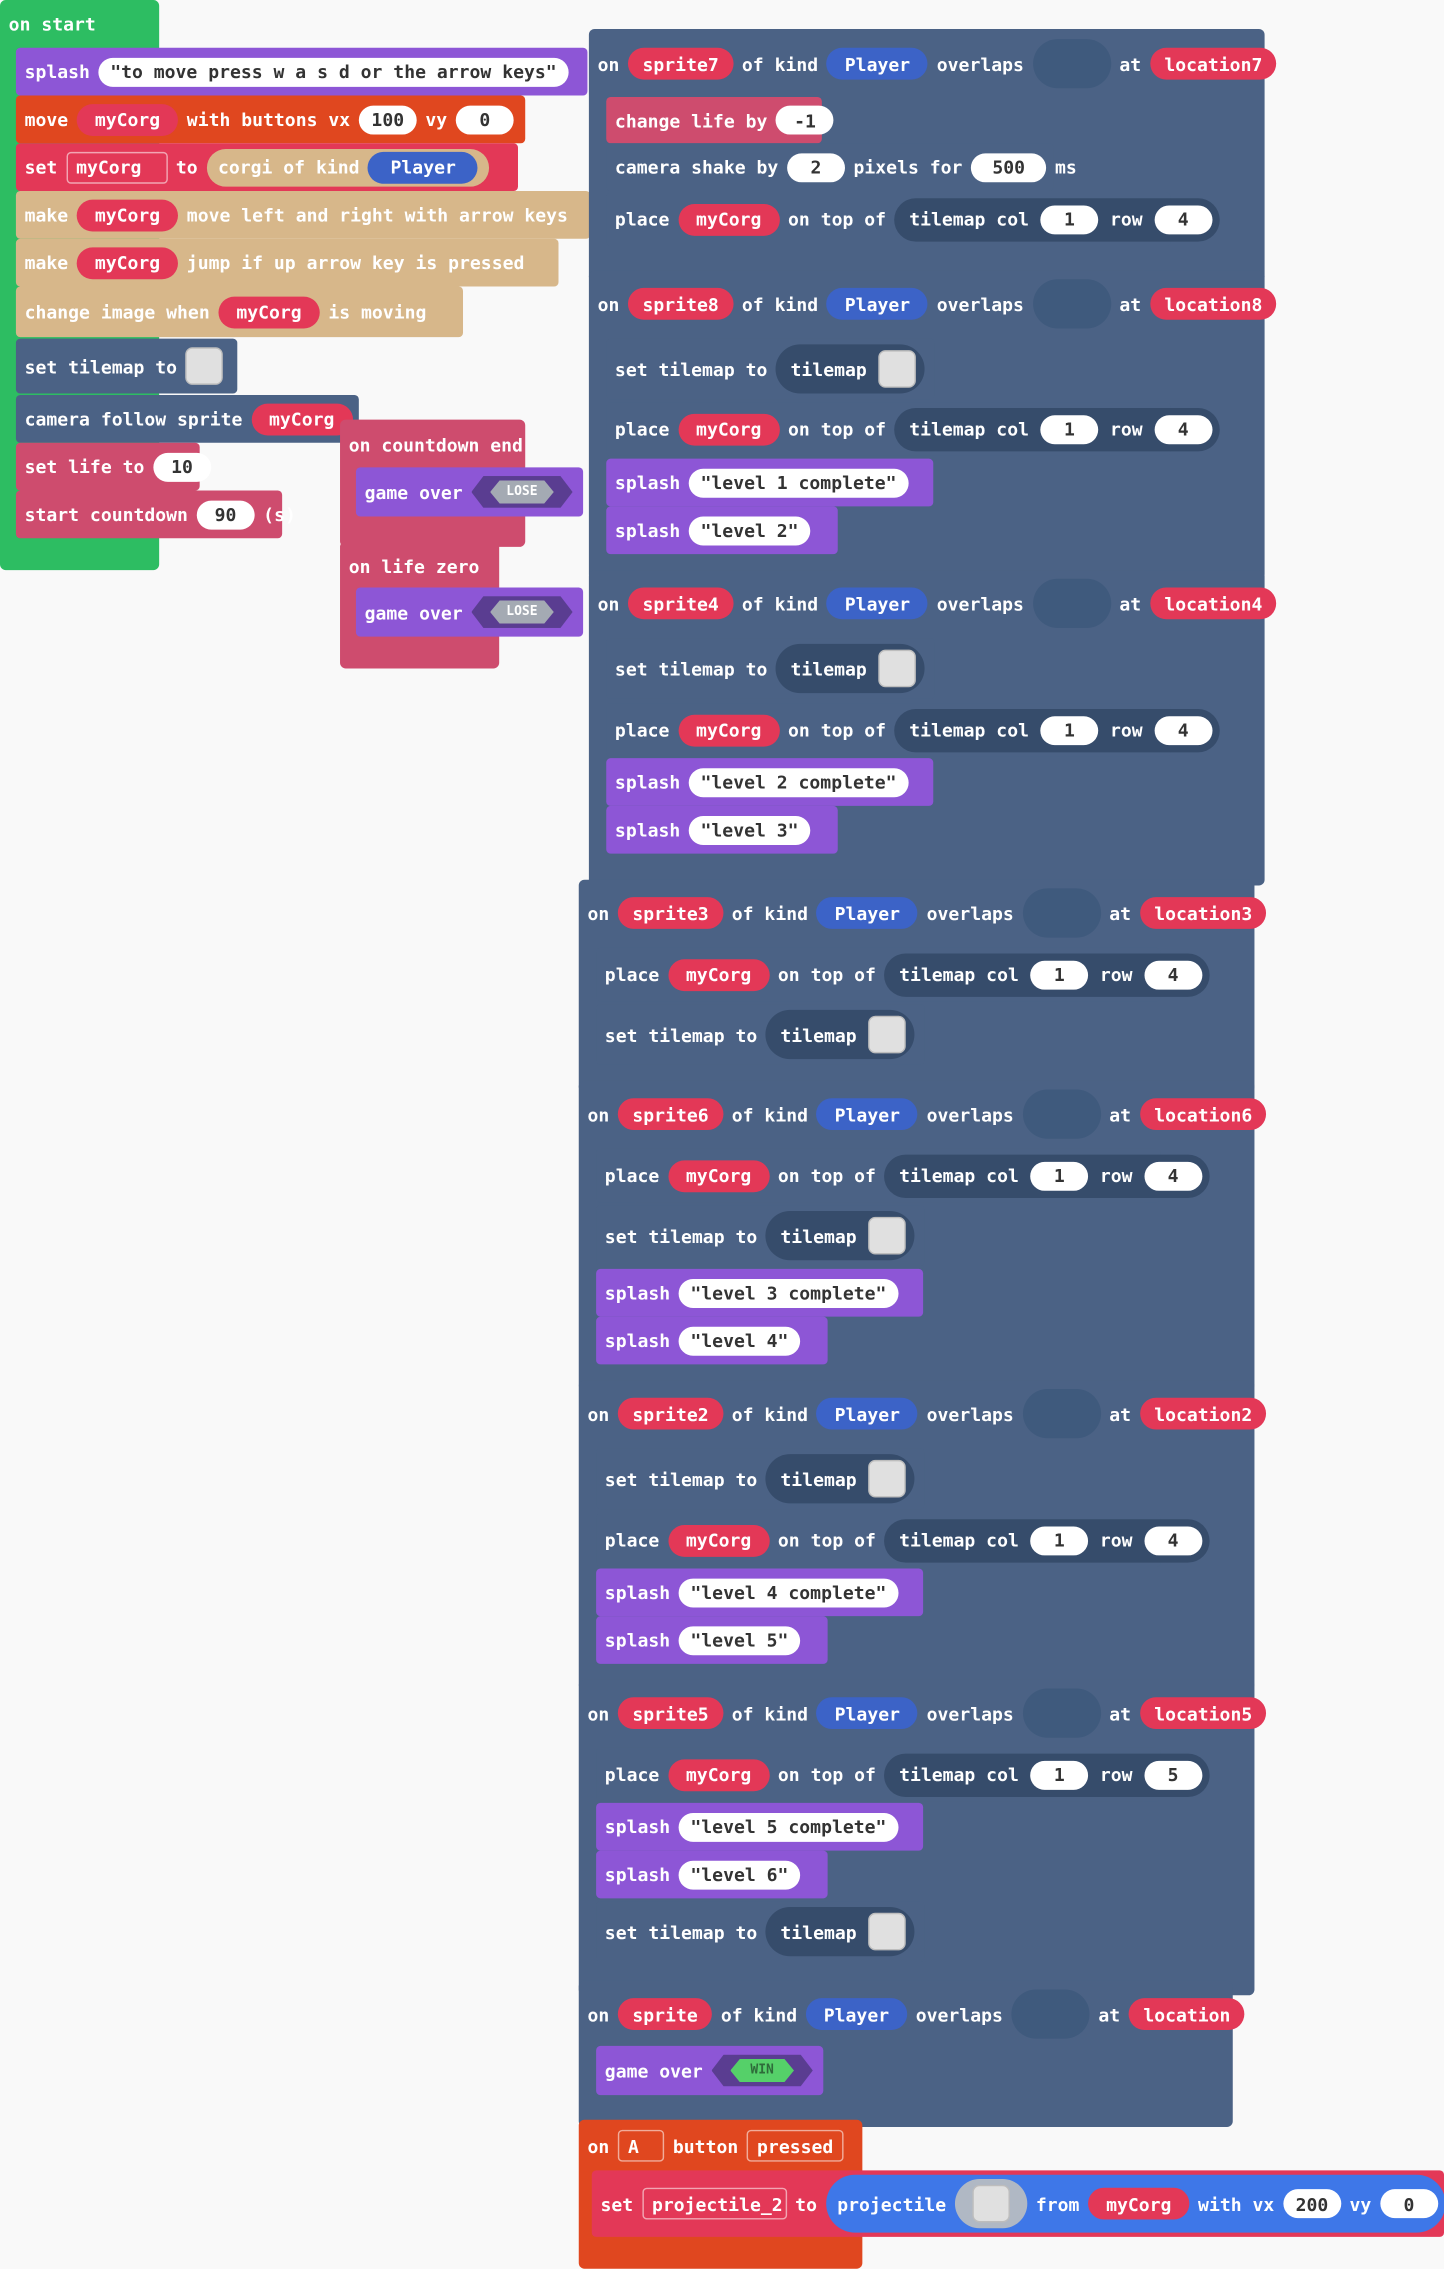 Image resolution: width=1444 pixels, height=2269 pixels. I want to click on sprite-param: sprite3, so click(670, 913).